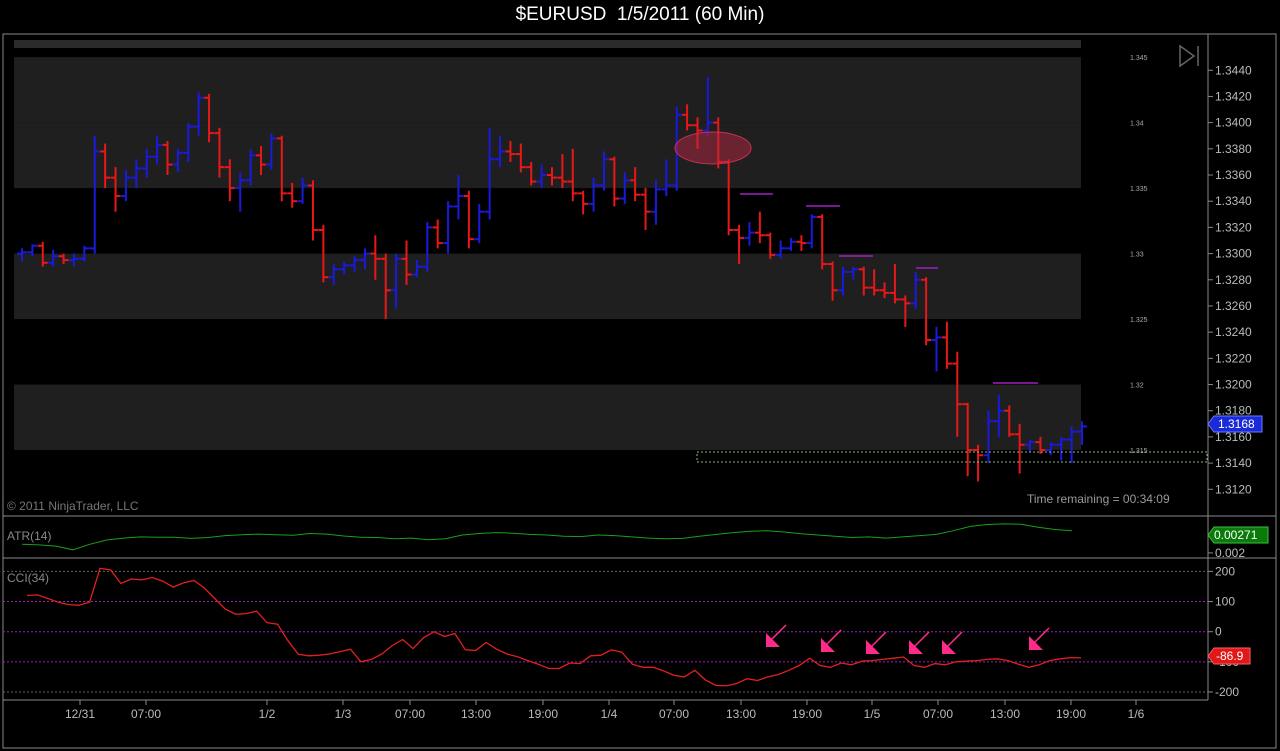  What do you see at coordinates (1218, 632) in the screenshot?
I see `cci-tick-label: 0` at bounding box center [1218, 632].